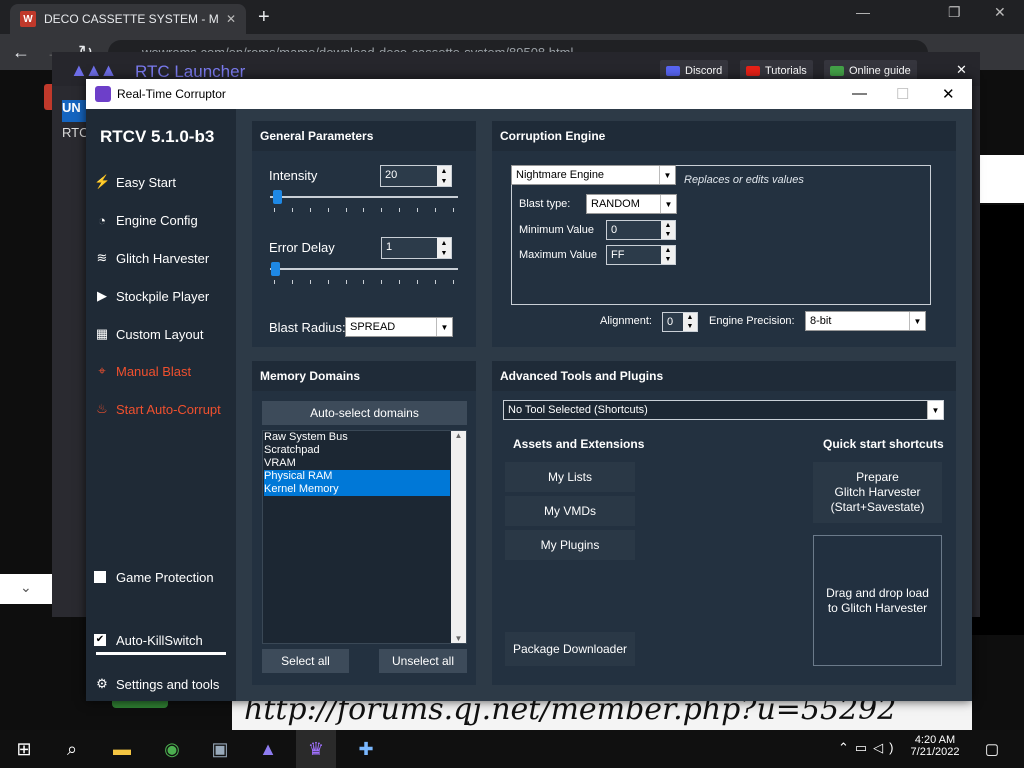  What do you see at coordinates (142, 371) in the screenshot?
I see `sidebar-item-manual-blast: ⌖ Manual Blast` at bounding box center [142, 371].